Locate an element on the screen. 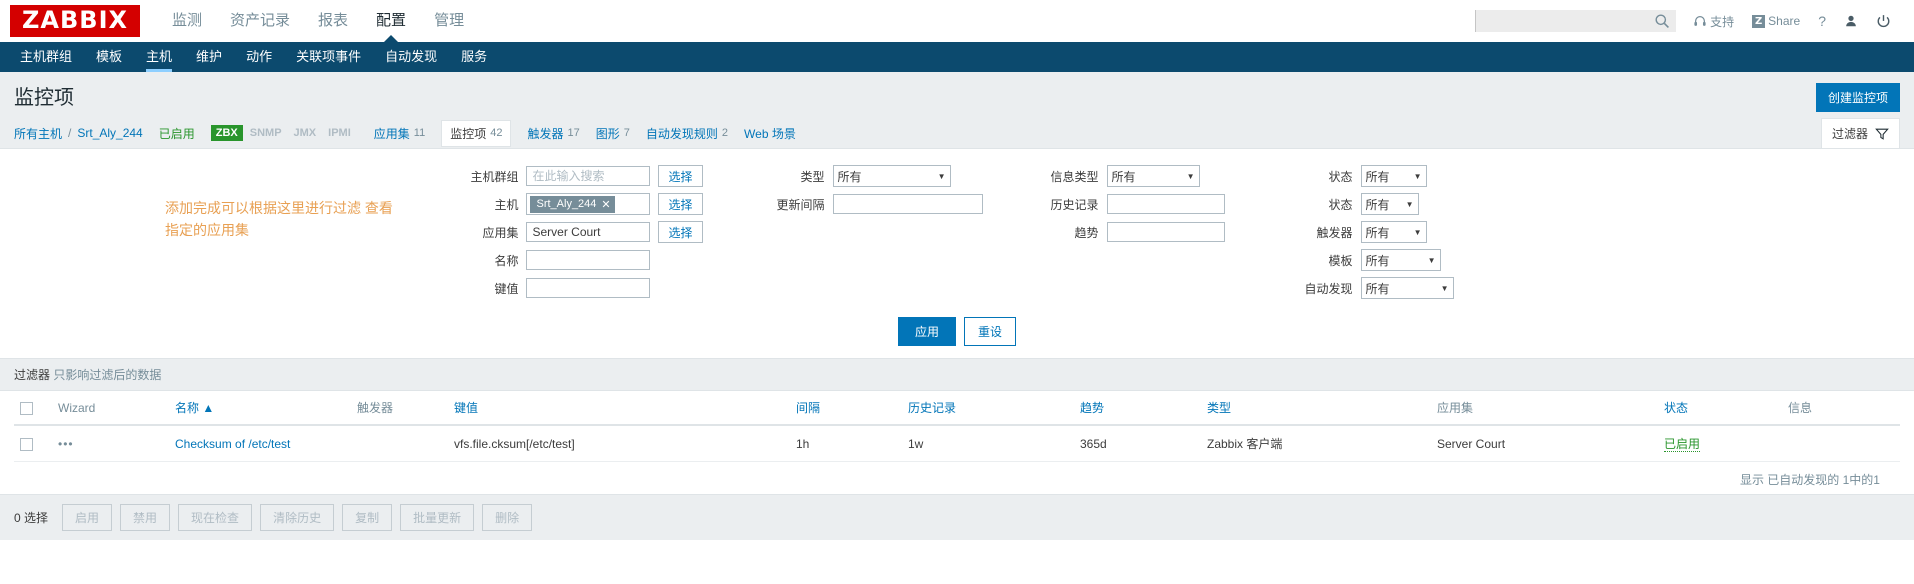 Image resolution: width=1914 pixels, height=584 pixels. host-status-group: 已启用 is located at coordinates (177, 133).